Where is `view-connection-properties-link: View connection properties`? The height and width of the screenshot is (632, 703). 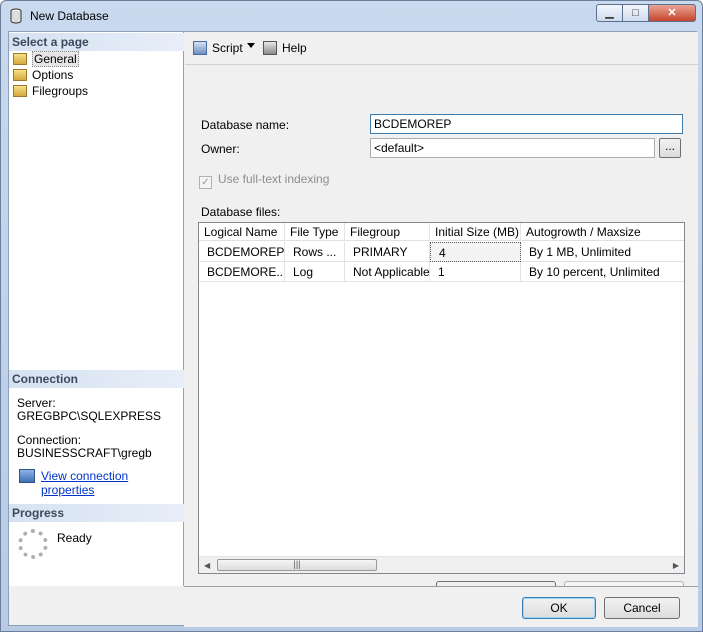 view-connection-properties-link: View connection properties is located at coordinates (112, 483).